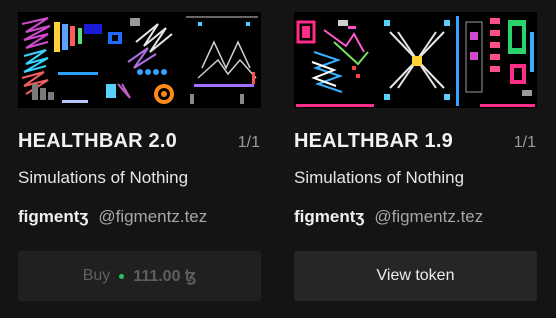 This screenshot has height=318, width=556. What do you see at coordinates (122, 276) in the screenshot?
I see `availability-dot-icon` at bounding box center [122, 276].